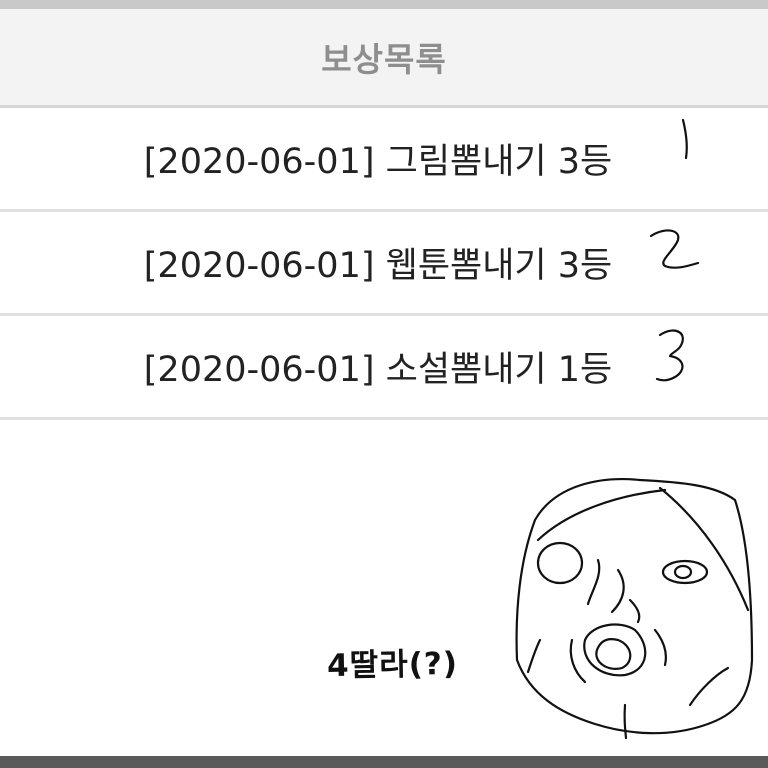 This screenshot has height=768, width=768. Describe the element at coordinates (392, 665) in the screenshot. I see `doodle-caption: 4딸라(?)` at that location.